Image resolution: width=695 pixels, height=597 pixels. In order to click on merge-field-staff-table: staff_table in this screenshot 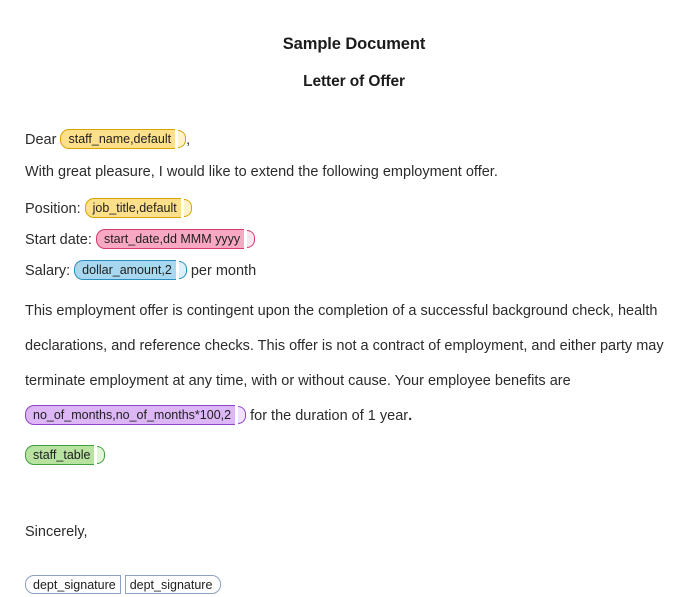, I will do `click(65, 454)`.